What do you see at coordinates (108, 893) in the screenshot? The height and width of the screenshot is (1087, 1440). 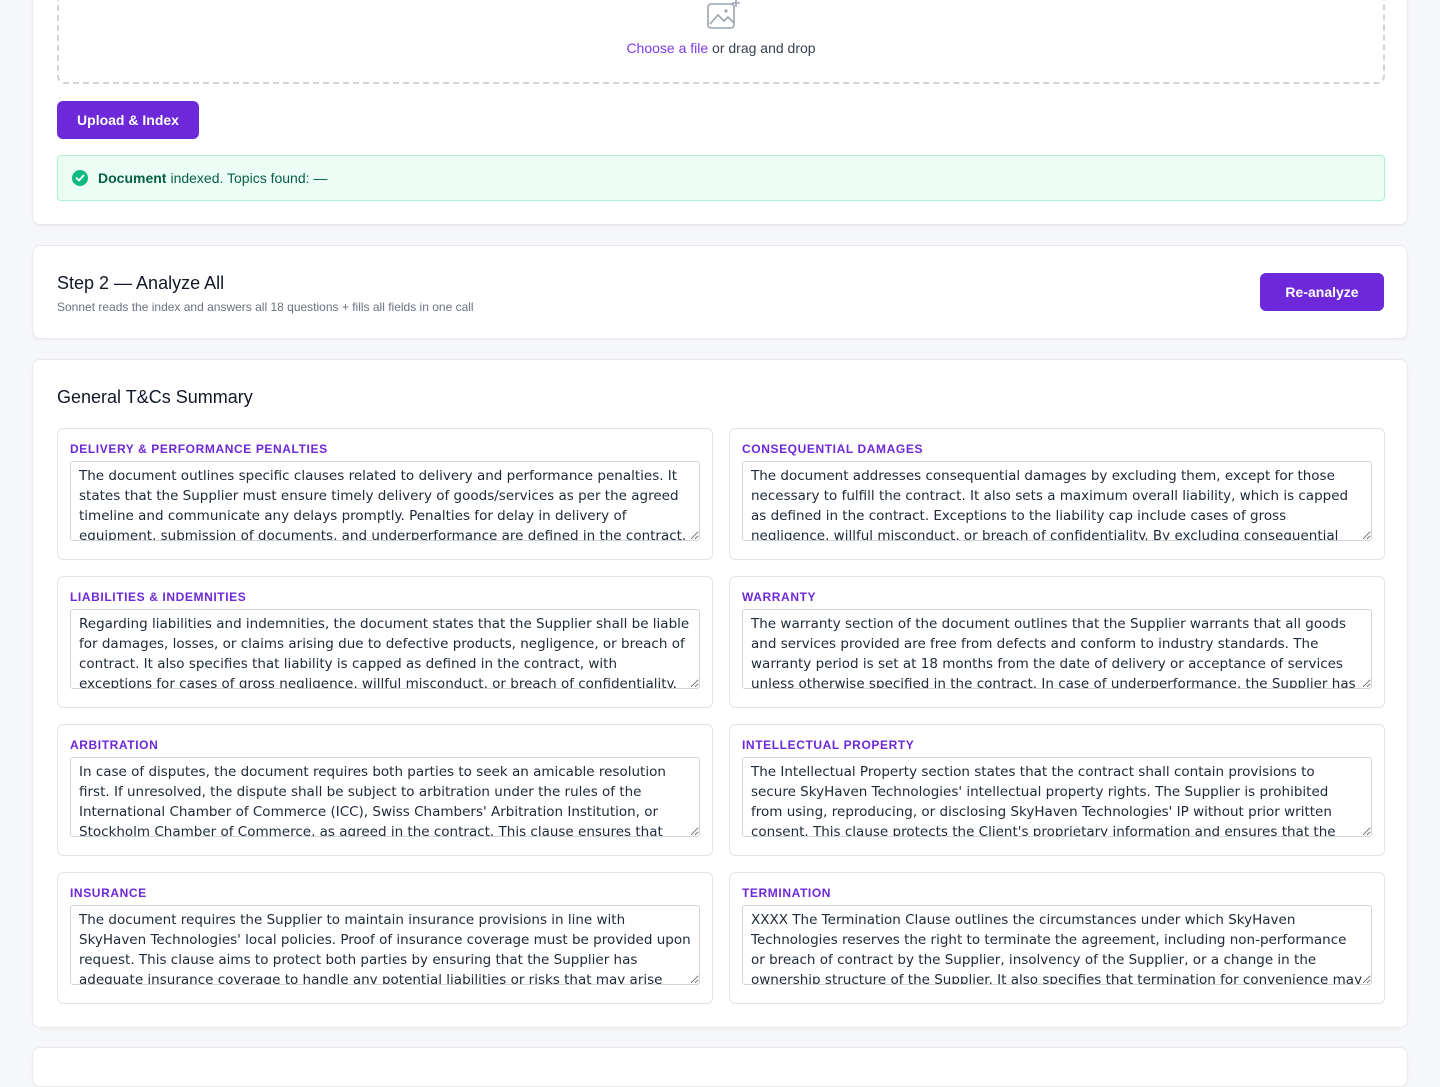 I see `field-label: INSURANCE` at bounding box center [108, 893].